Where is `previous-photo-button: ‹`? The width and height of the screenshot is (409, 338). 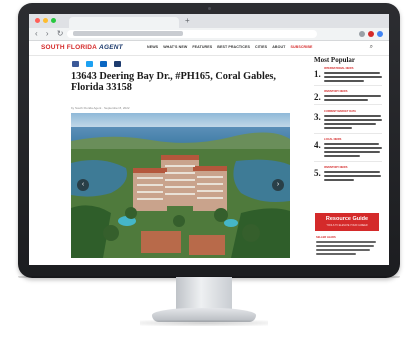
previous-photo-button: ‹ is located at coordinates (83, 185).